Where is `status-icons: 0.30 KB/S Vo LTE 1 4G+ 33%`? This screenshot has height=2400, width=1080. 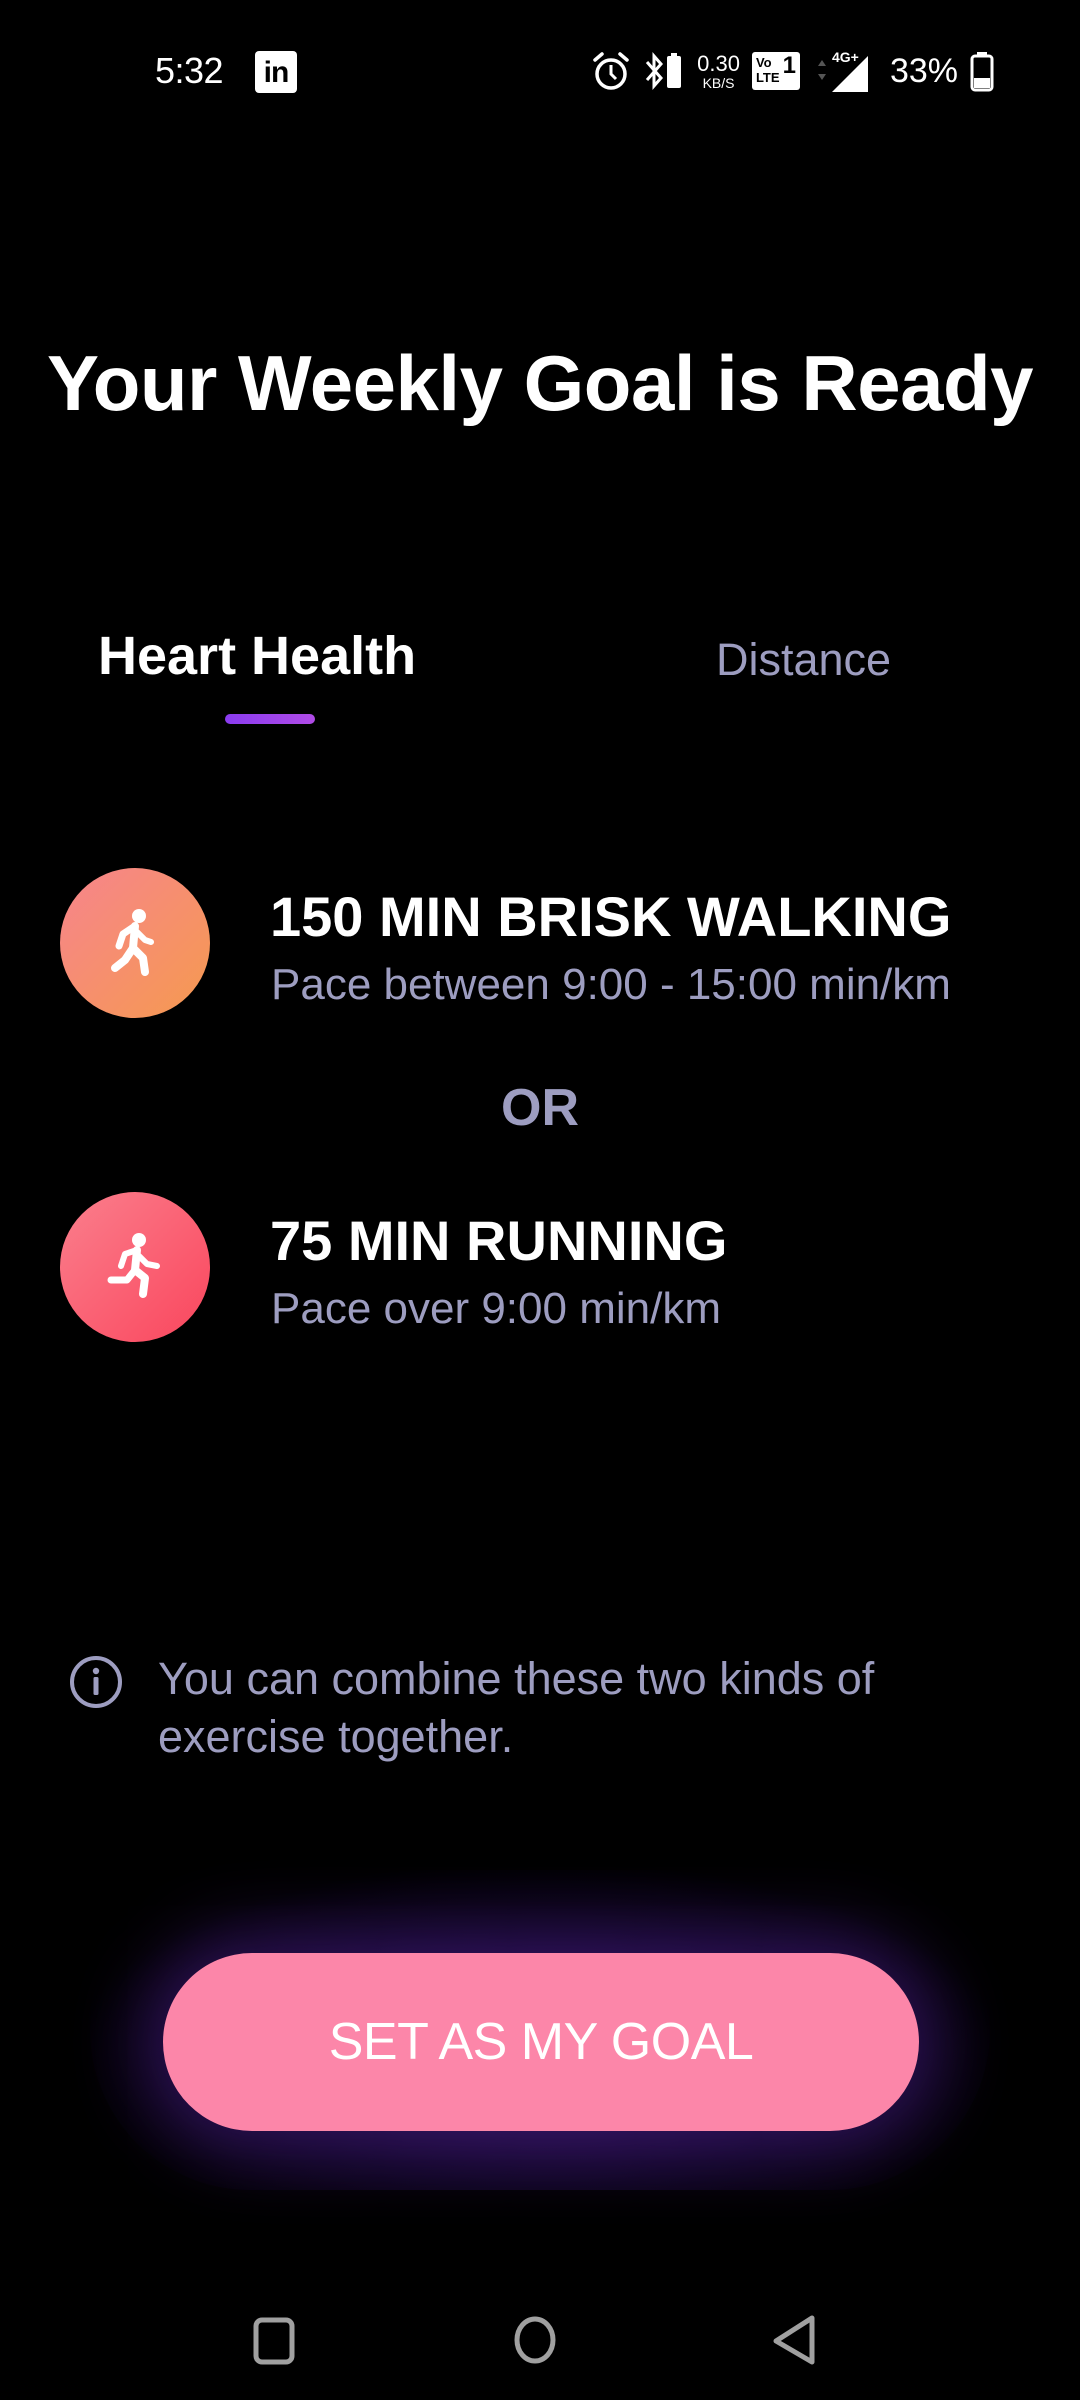
status-icons: 0.30 KB/S Vo LTE 1 4G+ 33% is located at coordinates (792, 71).